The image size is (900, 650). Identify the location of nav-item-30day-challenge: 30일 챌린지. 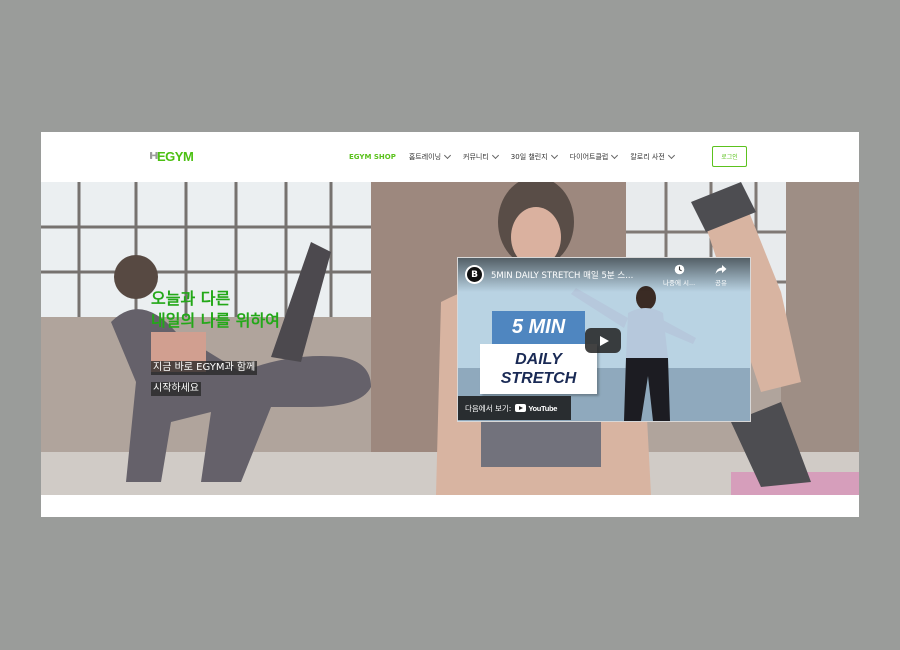
(534, 156).